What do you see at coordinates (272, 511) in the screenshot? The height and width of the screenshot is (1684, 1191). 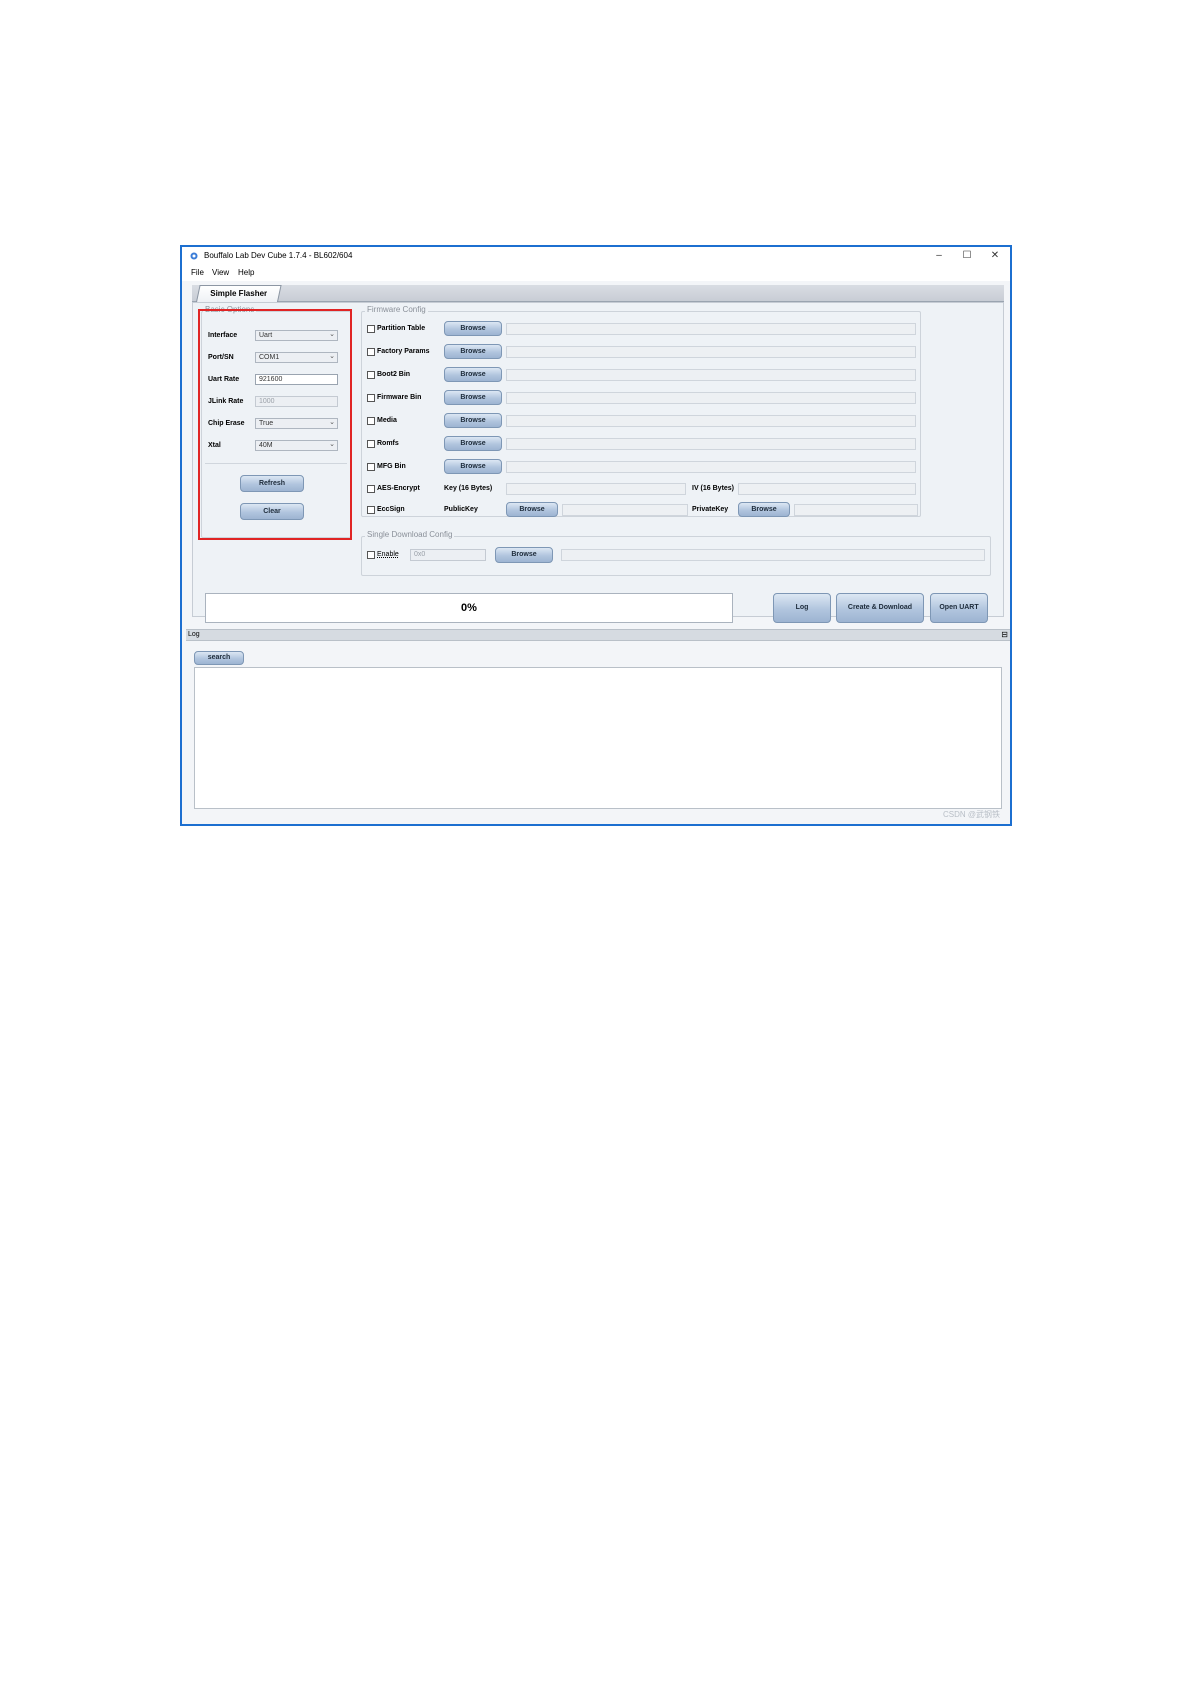 I see `clear-button: Clear` at bounding box center [272, 511].